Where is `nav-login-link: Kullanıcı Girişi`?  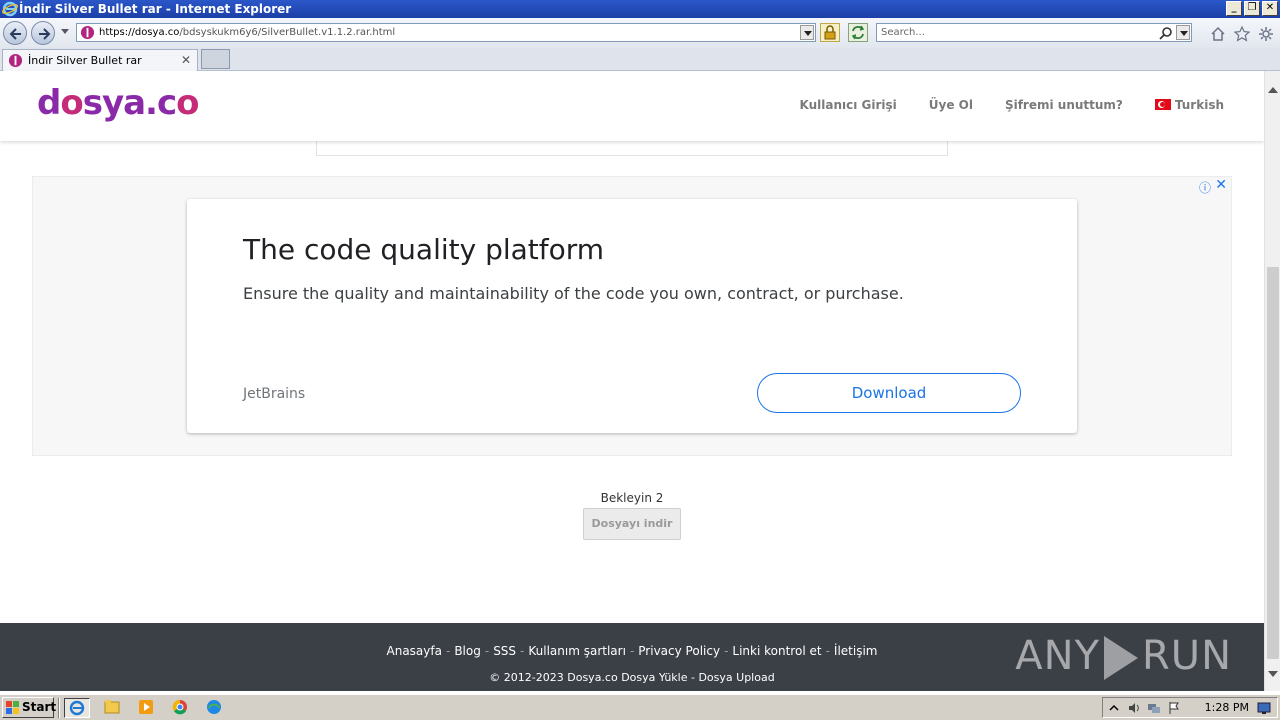
nav-login-link: Kullanıcı Girişi is located at coordinates (847, 105).